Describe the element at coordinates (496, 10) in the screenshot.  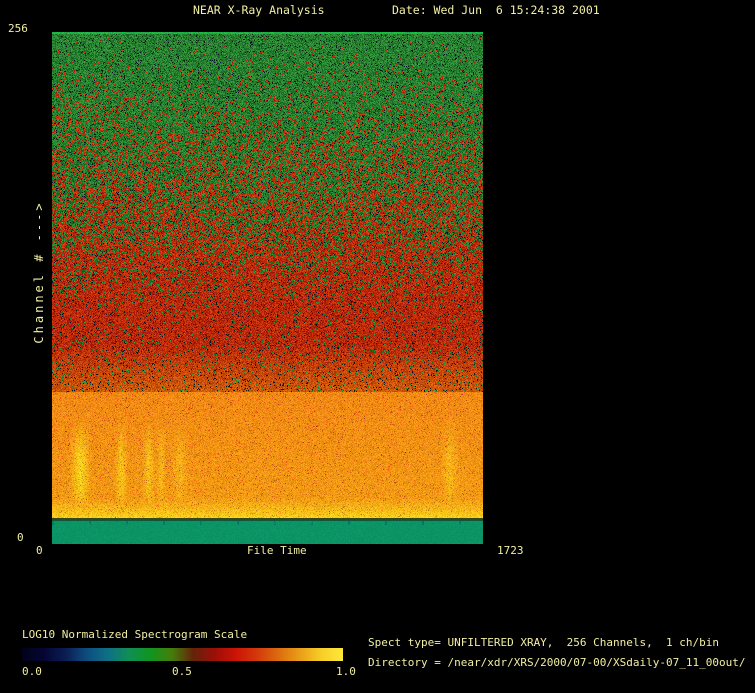
I see `date-label: Date: Wed Jun 6 15:24:38 2001` at that location.